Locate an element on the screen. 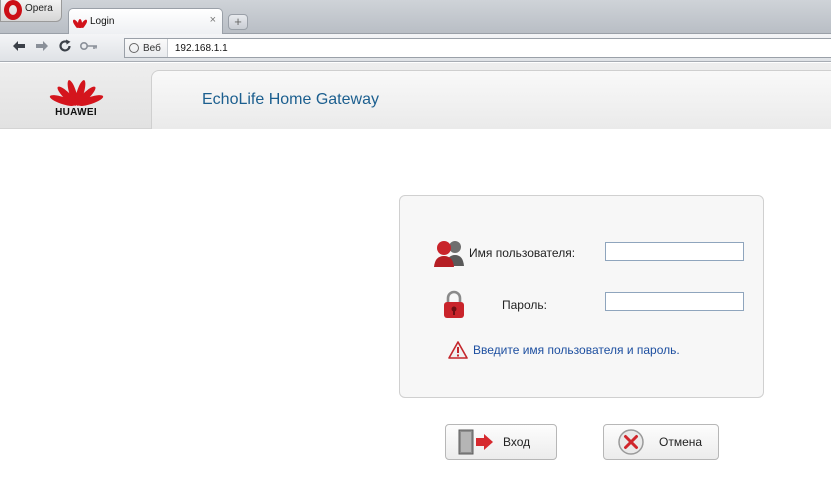 The width and height of the screenshot is (831, 501). login-button: Вход is located at coordinates (501, 442).